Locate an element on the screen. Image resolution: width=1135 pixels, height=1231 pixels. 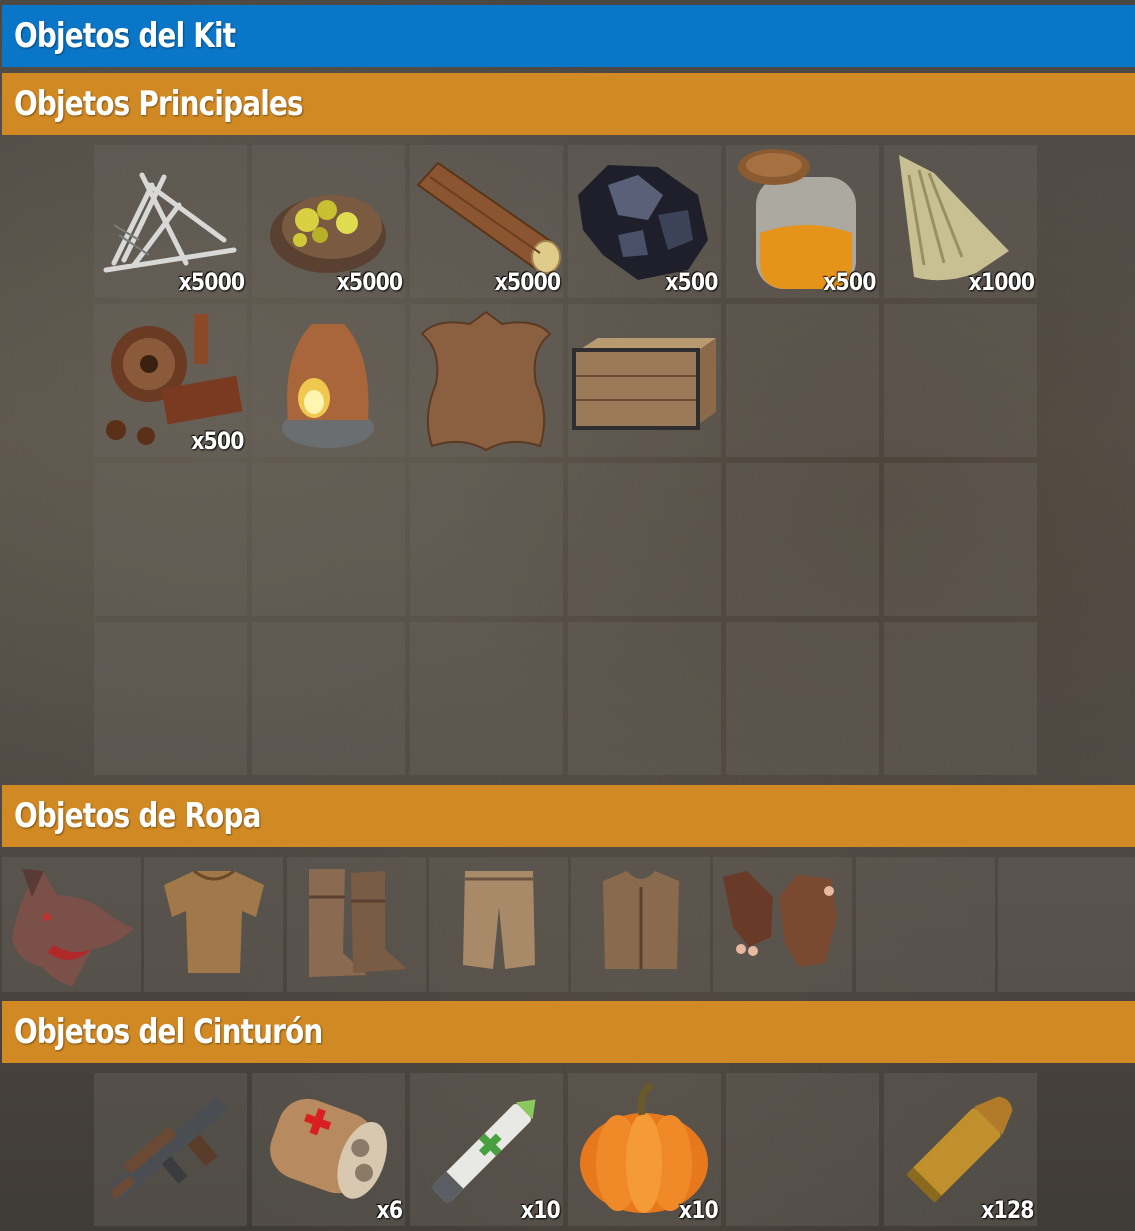
belt-items-title: Objetos del Cinturón is located at coordinates (168, 1032).